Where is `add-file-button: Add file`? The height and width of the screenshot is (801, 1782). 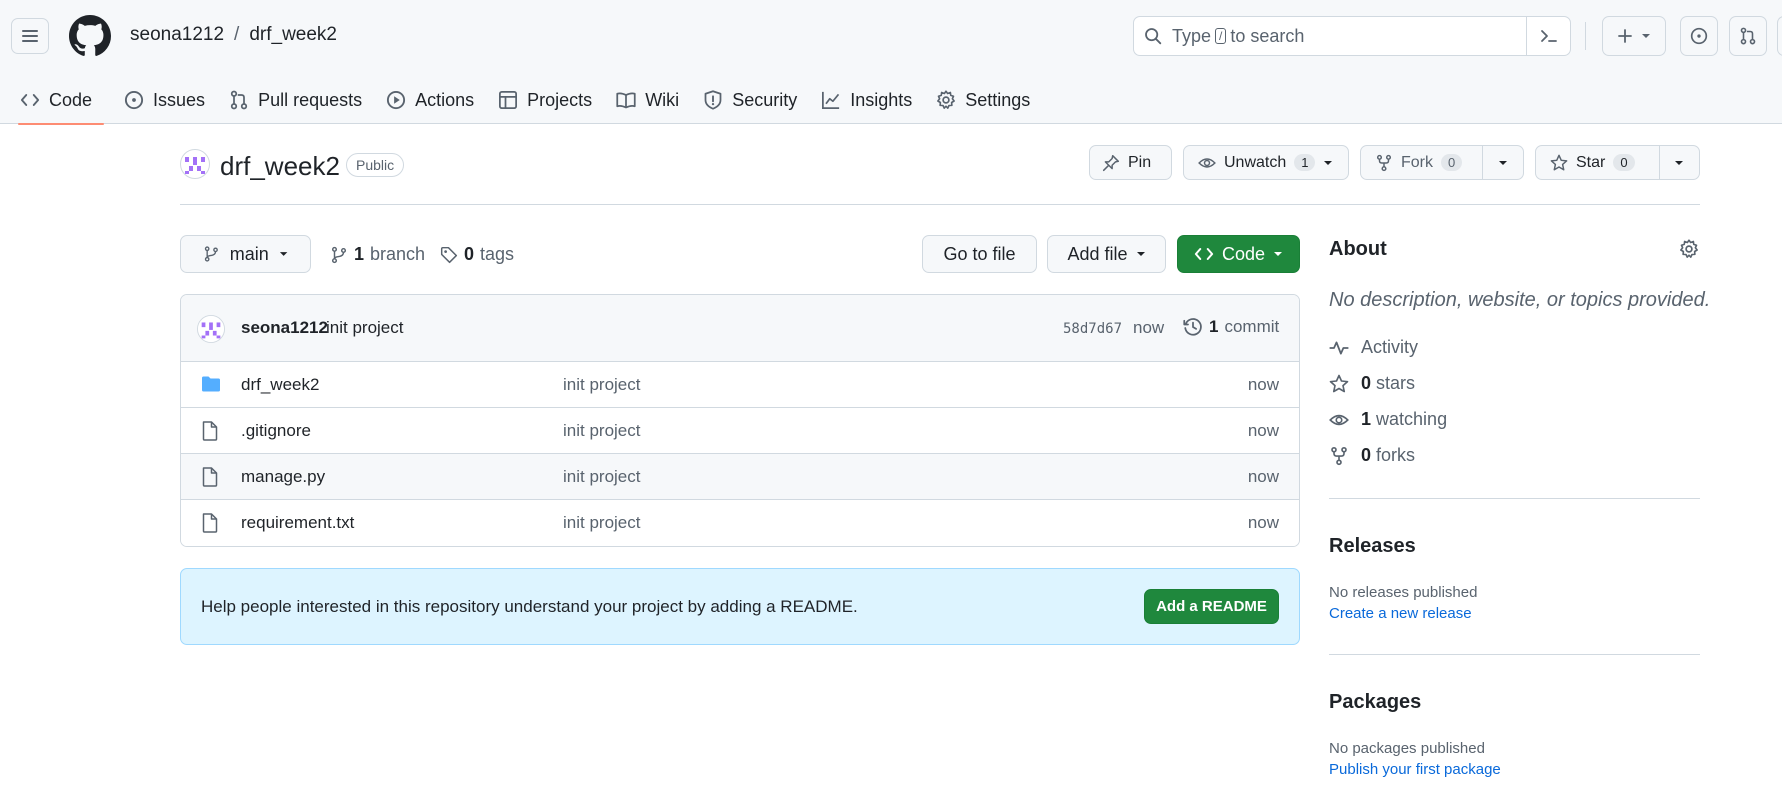 add-file-button: Add file is located at coordinates (1106, 254).